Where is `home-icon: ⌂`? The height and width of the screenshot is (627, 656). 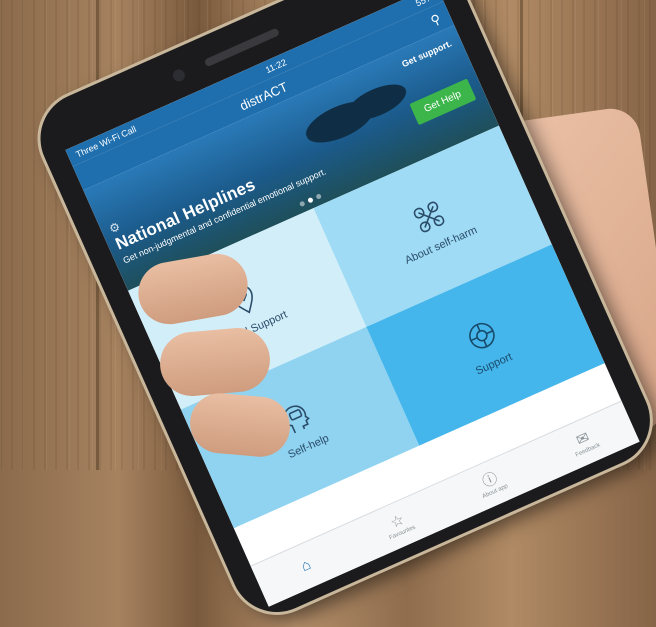
home-icon: ⌂ is located at coordinates (306, 565).